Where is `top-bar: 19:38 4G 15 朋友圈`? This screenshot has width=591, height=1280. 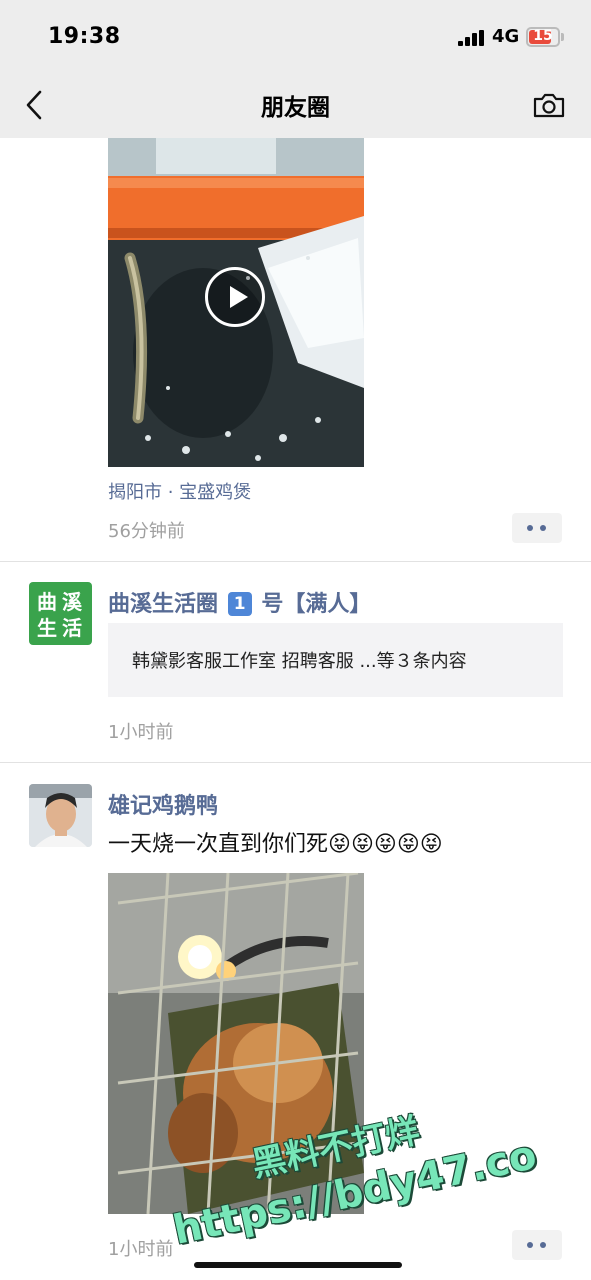 top-bar: 19:38 4G 15 朋友圈 is located at coordinates (295, 69).